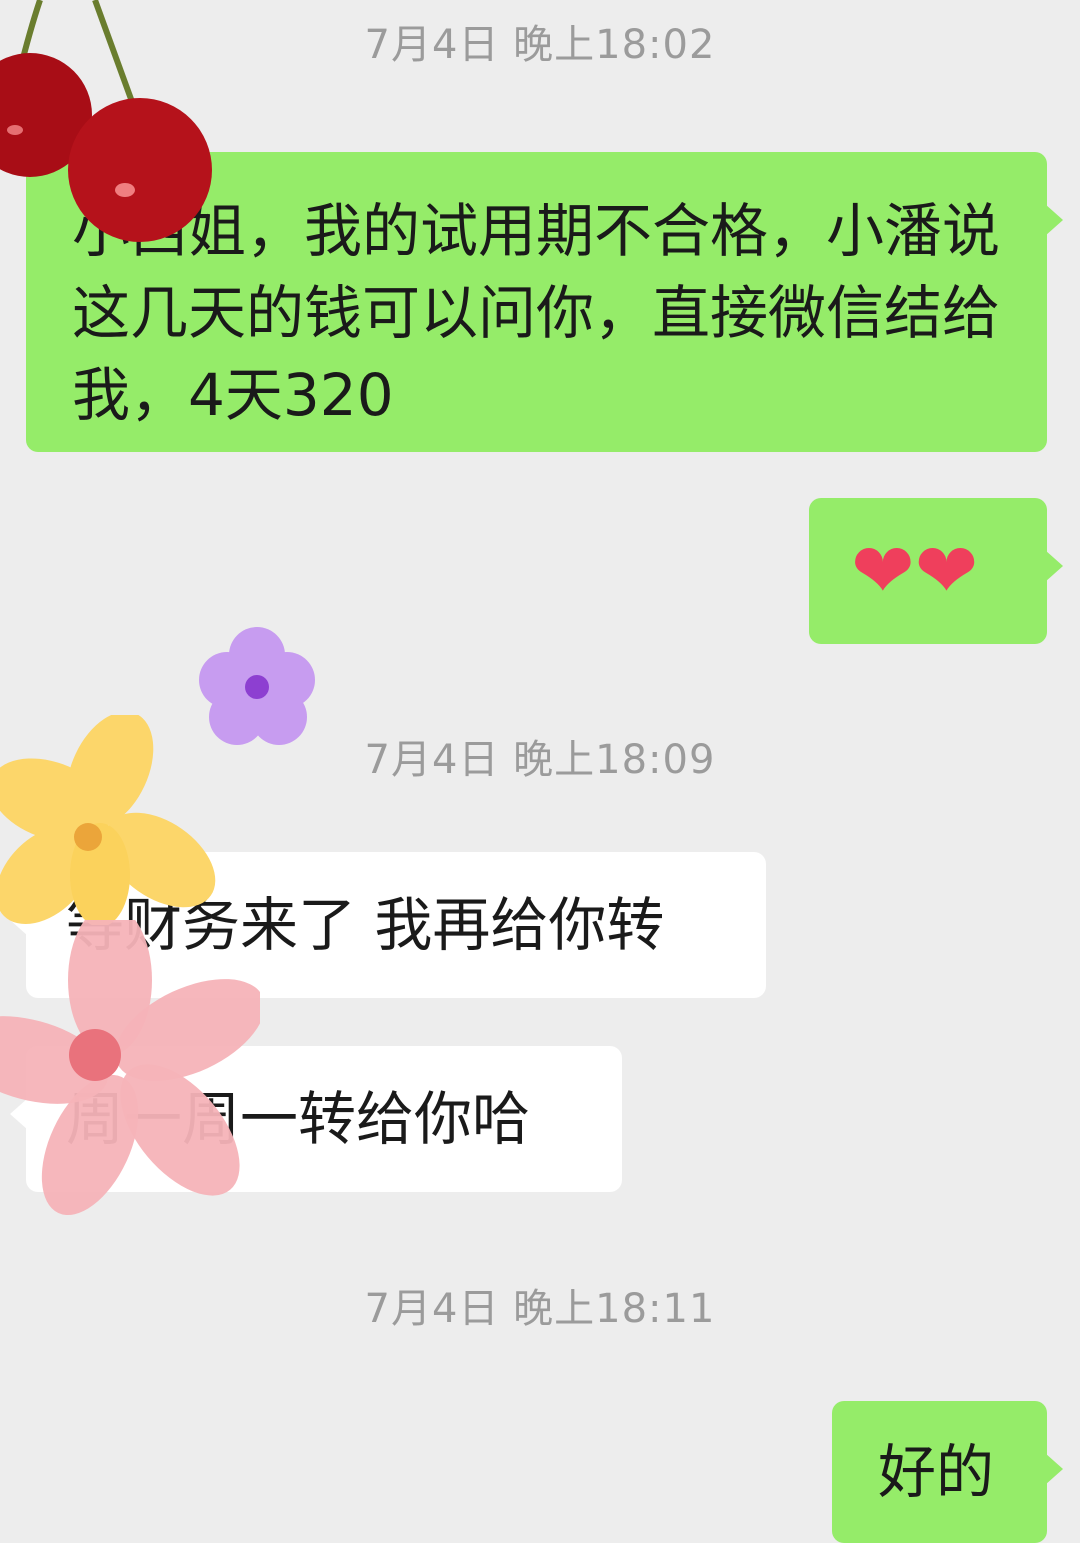 The image size is (1080, 1543). What do you see at coordinates (915, 570) in the screenshot?
I see `heart-emoji-icon: ❤❤` at bounding box center [915, 570].